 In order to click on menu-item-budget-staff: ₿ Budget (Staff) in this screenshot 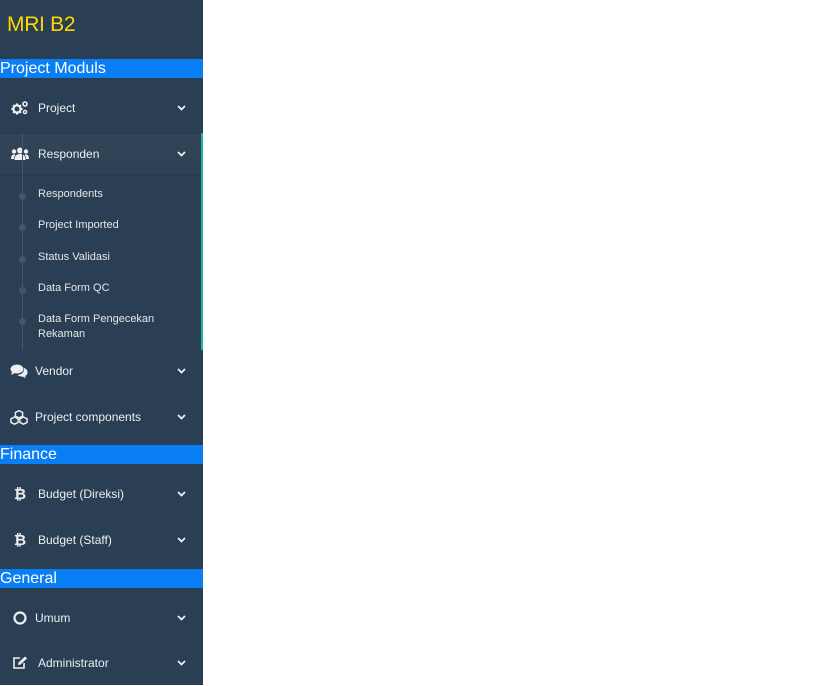, I will do `click(101, 540)`.